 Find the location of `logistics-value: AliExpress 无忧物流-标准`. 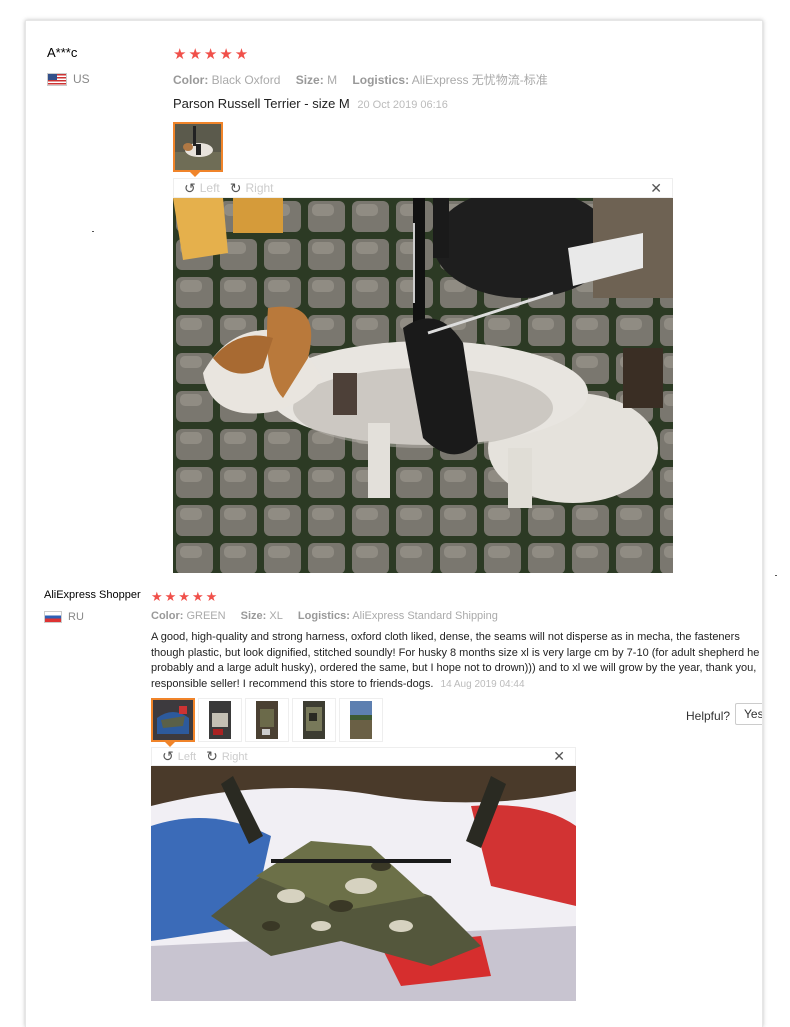

logistics-value: AliExpress 无忧物流-标准 is located at coordinates (479, 80).